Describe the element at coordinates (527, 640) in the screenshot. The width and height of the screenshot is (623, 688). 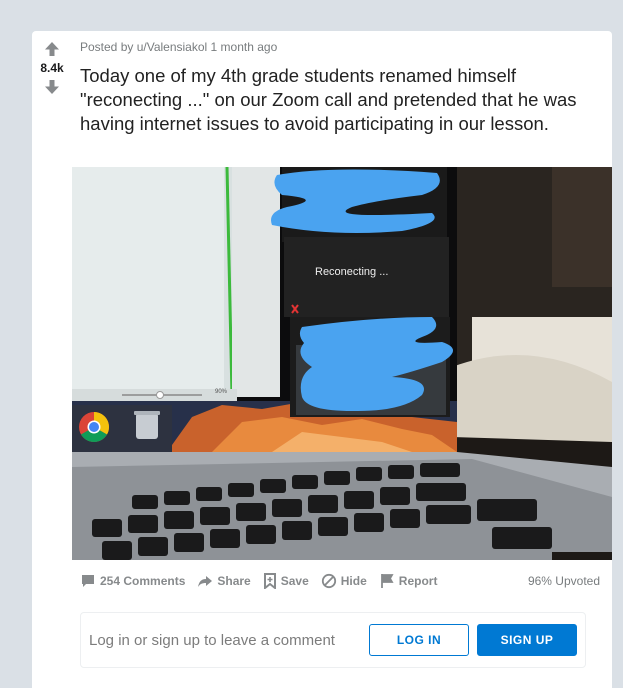
I see `signup-button: SIGN UP` at that location.